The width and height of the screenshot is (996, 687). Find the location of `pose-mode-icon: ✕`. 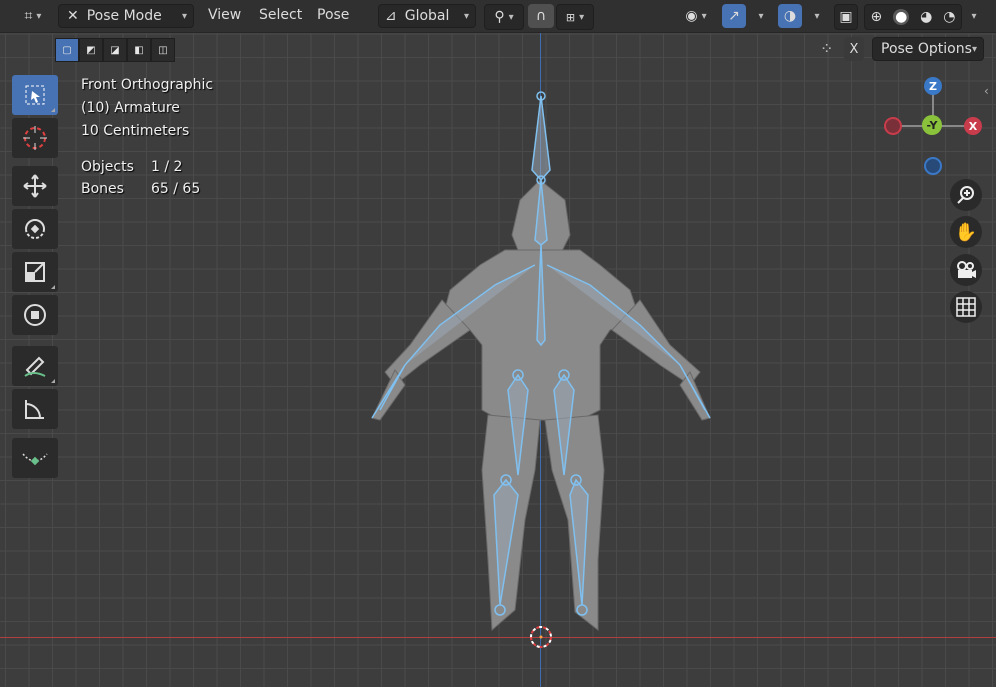

pose-mode-icon: ✕ is located at coordinates (73, 16).